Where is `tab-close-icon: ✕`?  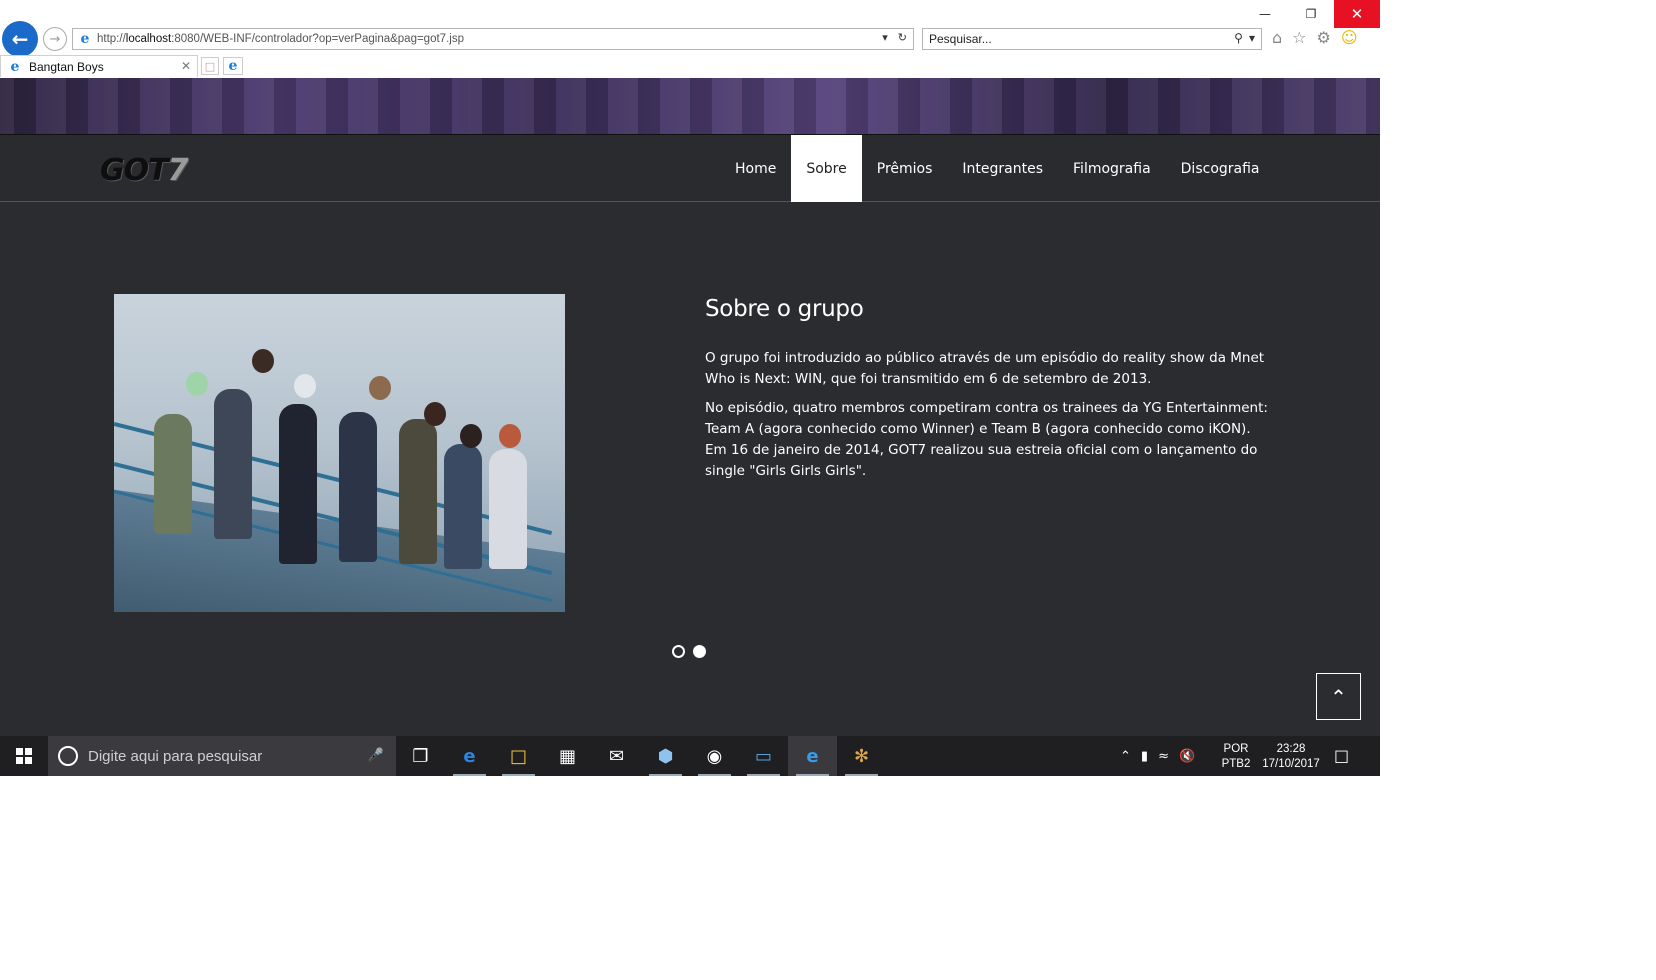 tab-close-icon: ✕ is located at coordinates (186, 66).